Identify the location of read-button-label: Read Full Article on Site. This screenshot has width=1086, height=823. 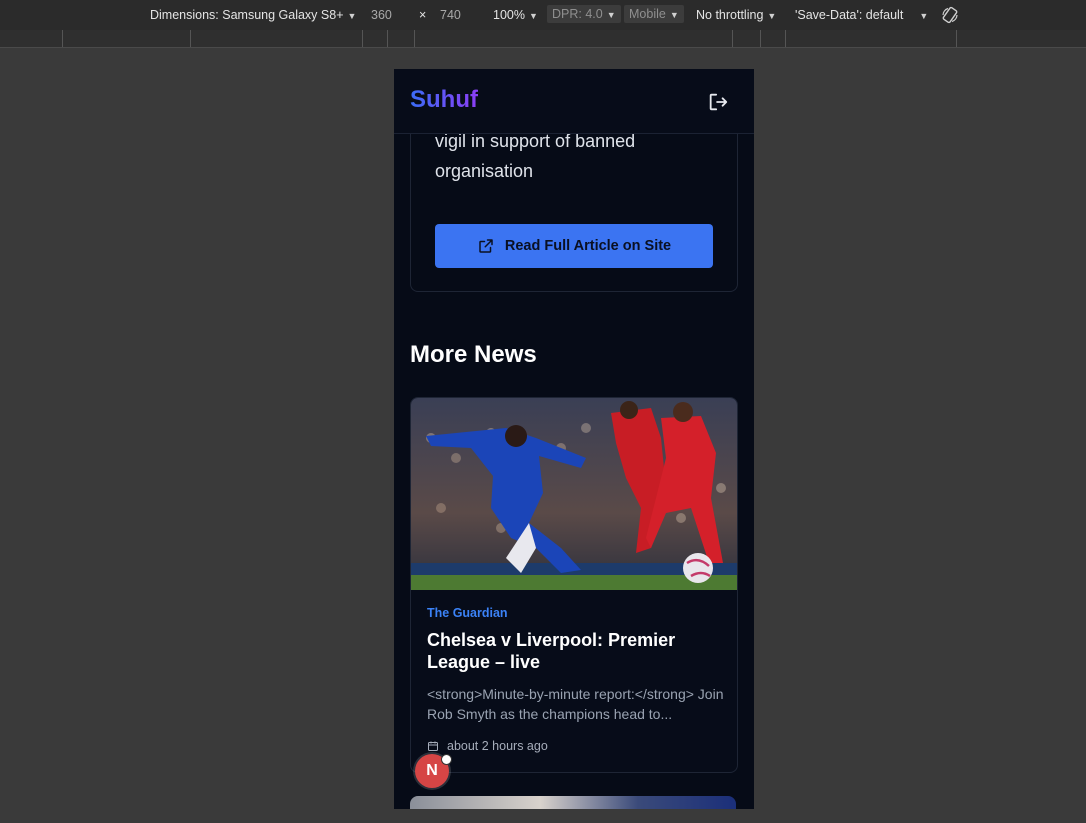
(588, 246).